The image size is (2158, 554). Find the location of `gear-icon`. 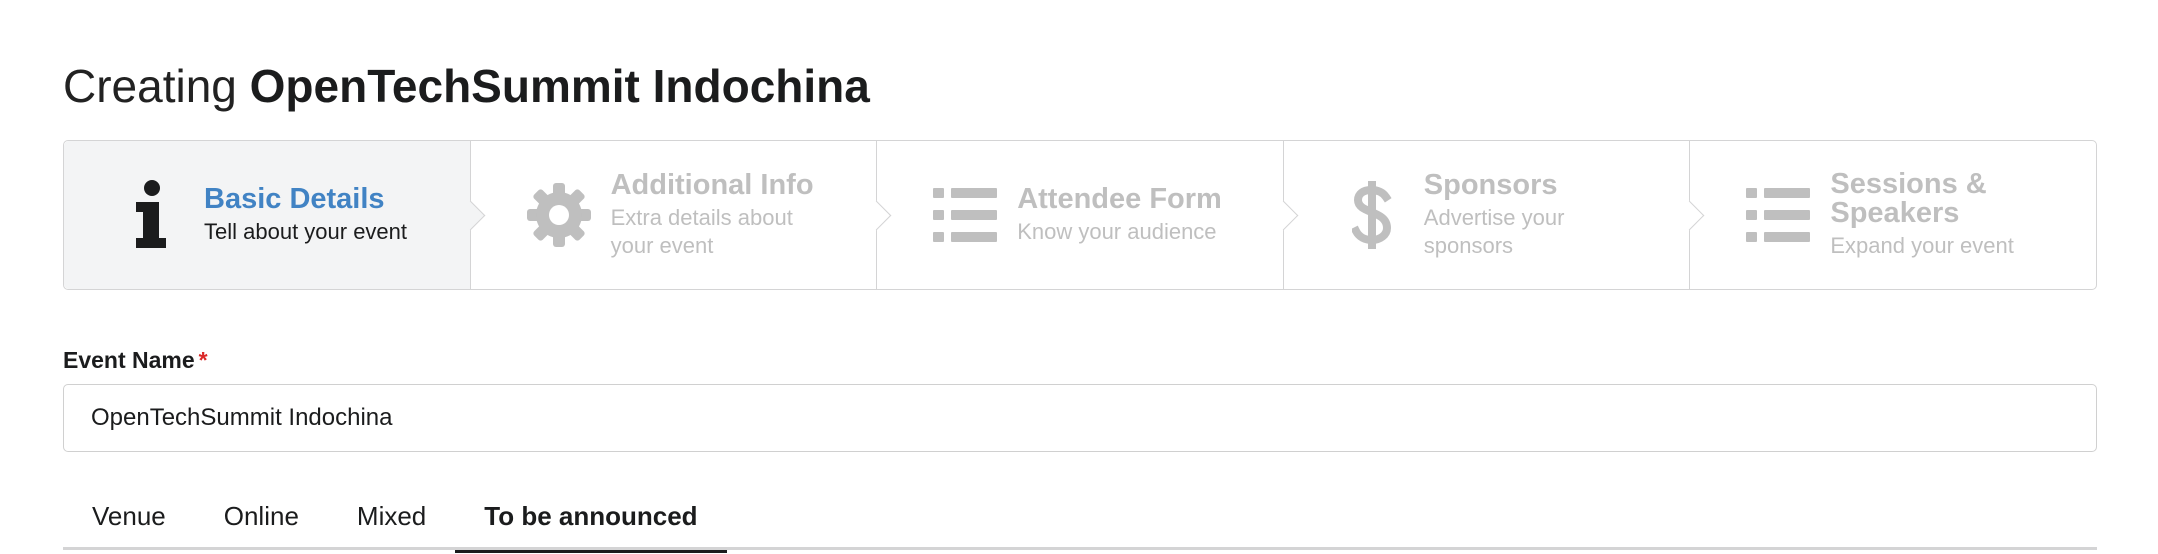

gear-icon is located at coordinates (559, 215).